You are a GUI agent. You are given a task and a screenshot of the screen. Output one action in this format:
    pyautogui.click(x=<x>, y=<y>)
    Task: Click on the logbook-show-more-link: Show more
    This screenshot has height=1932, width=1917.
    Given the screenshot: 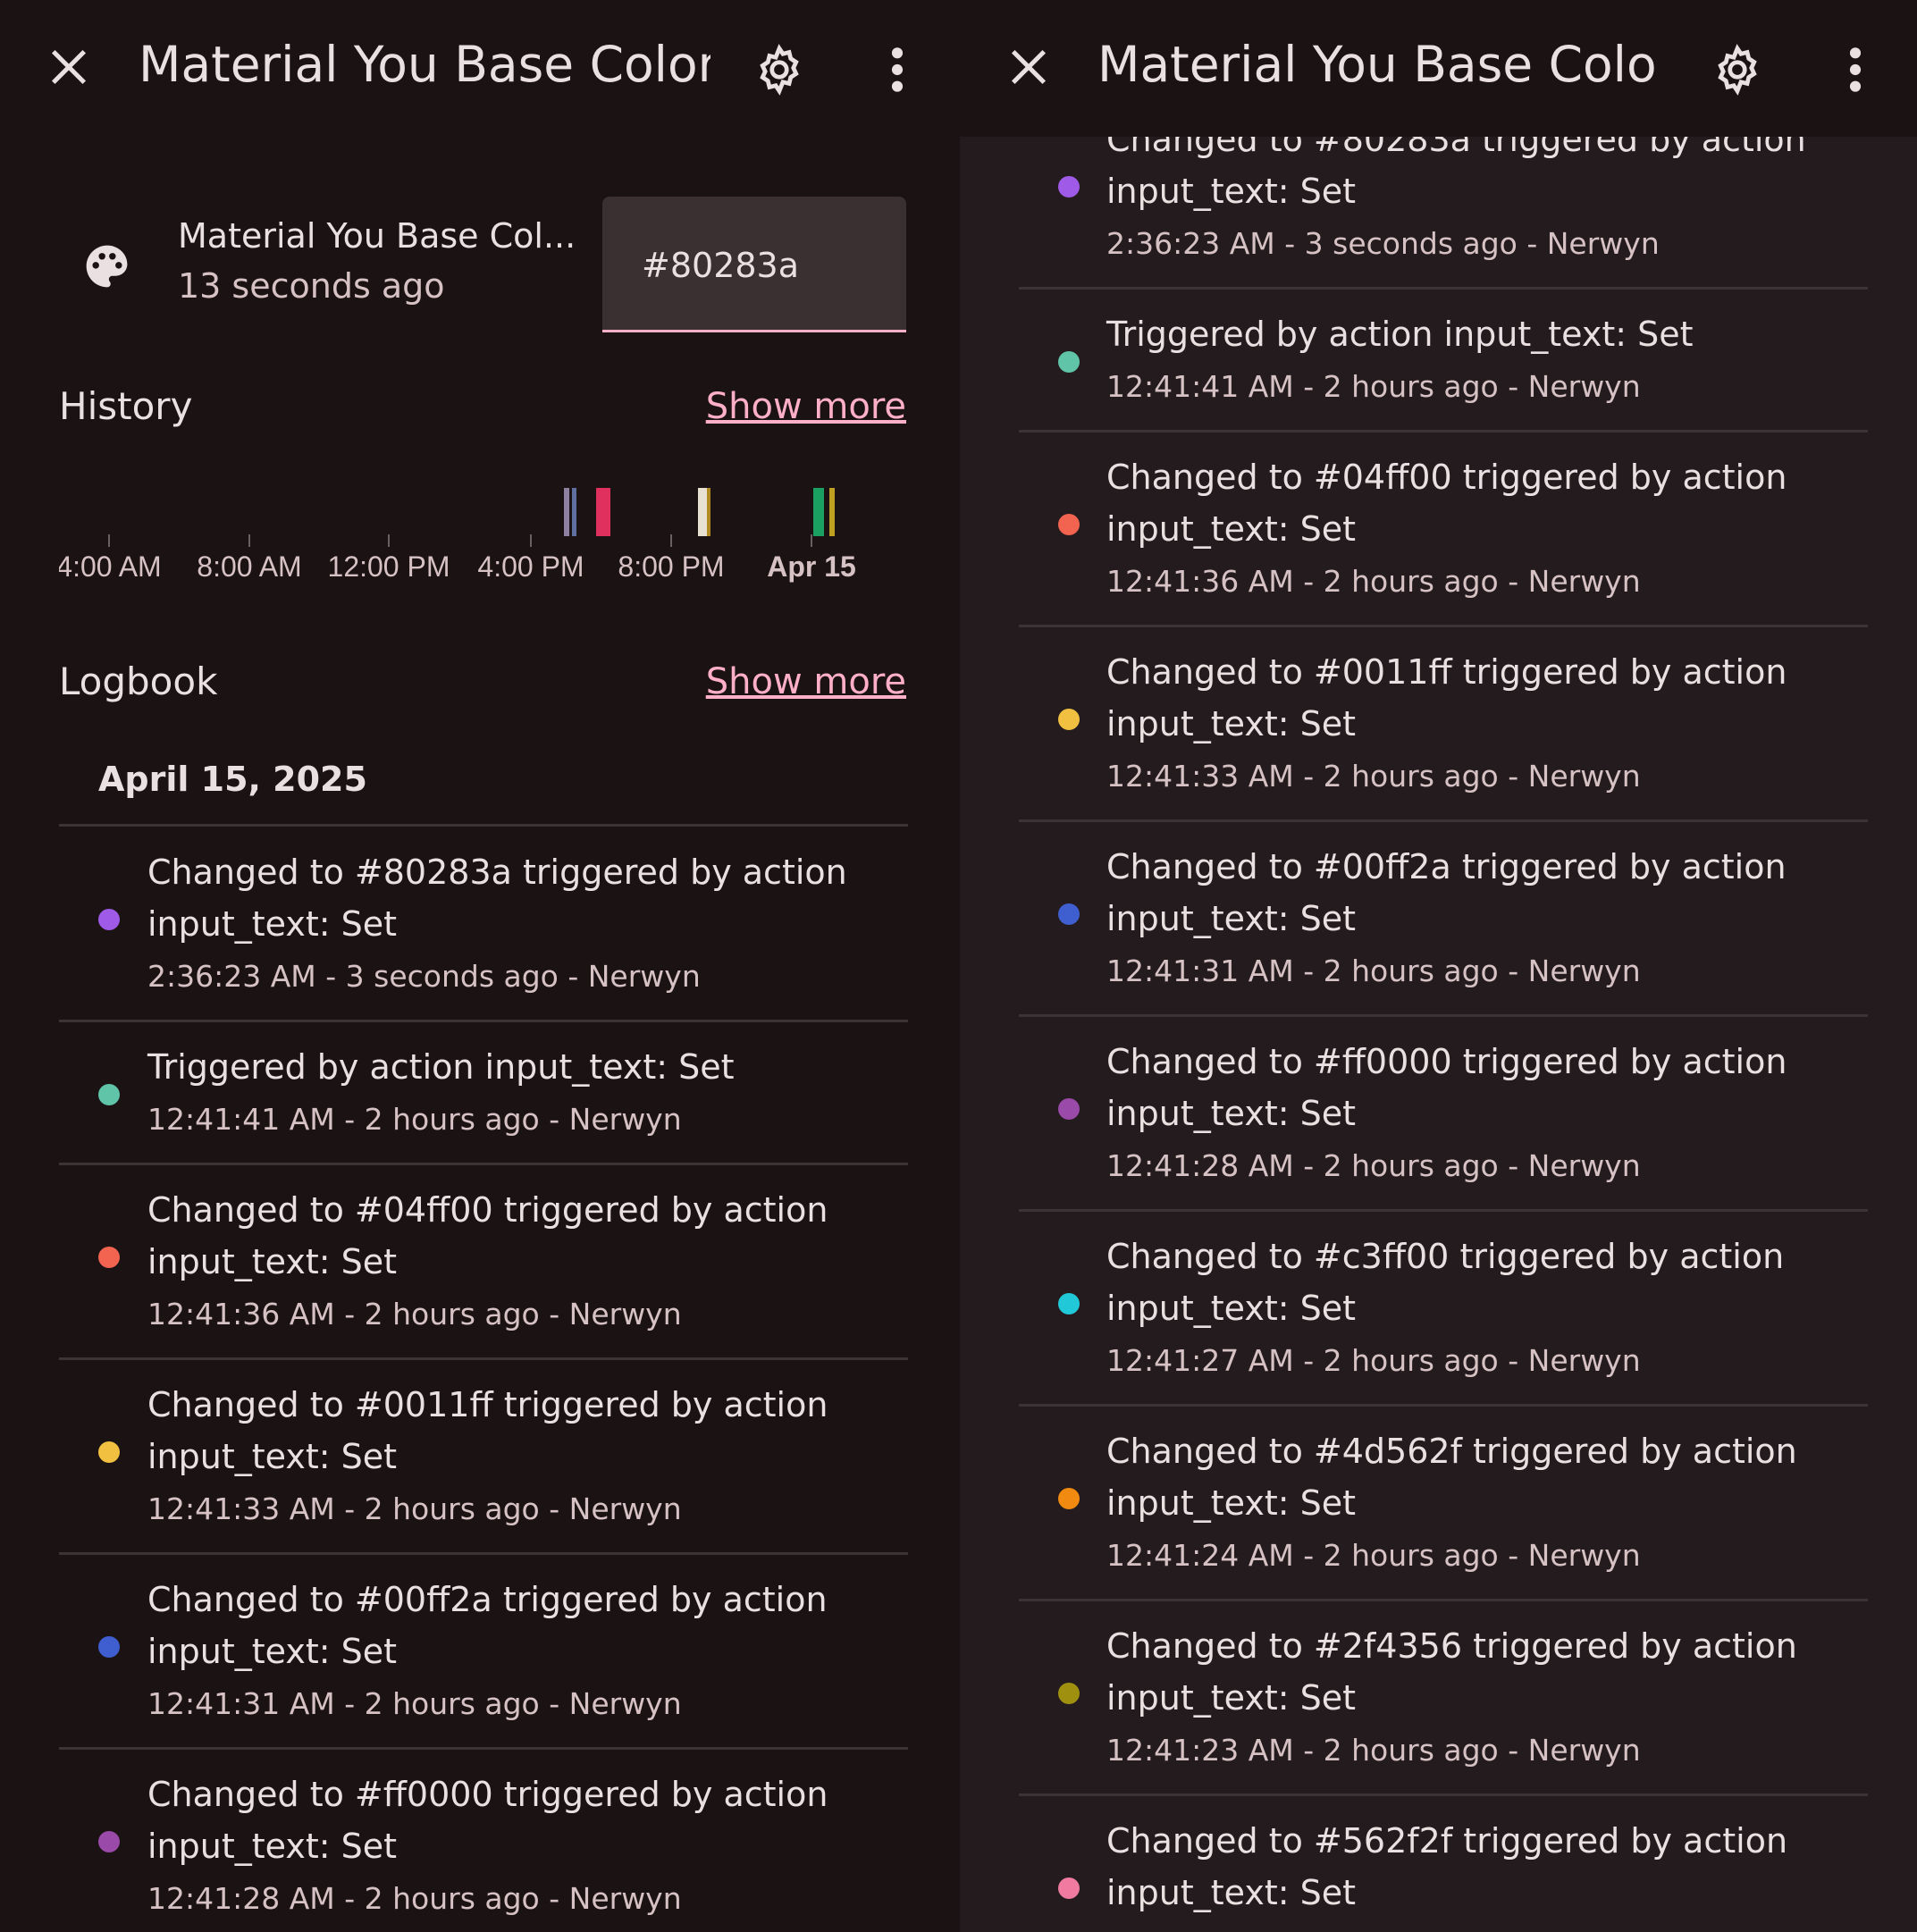 What is the action you would take?
    pyautogui.click(x=806, y=681)
    